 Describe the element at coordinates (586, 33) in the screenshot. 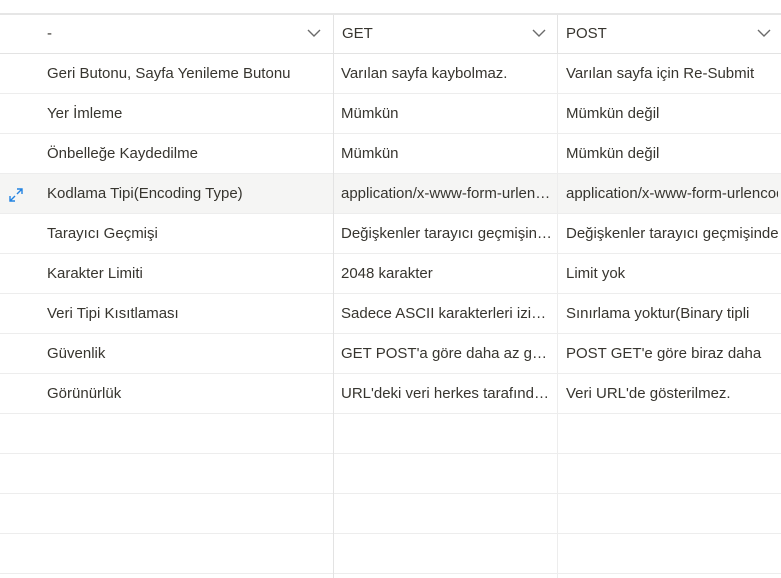

I see `column-header-label: POST` at that location.